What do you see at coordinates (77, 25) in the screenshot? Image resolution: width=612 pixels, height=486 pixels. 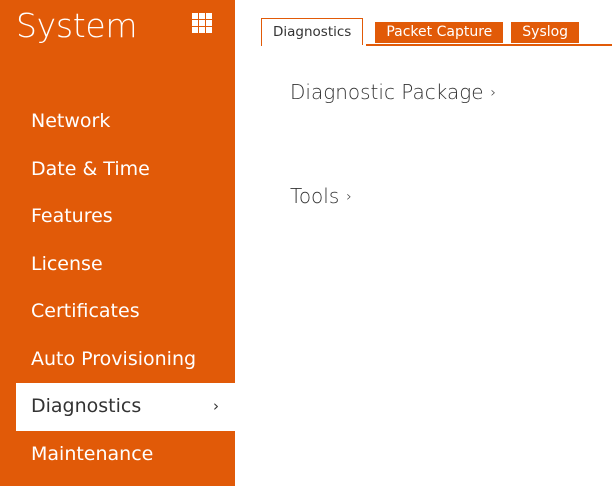 I see `sidebar-title: System` at bounding box center [77, 25].